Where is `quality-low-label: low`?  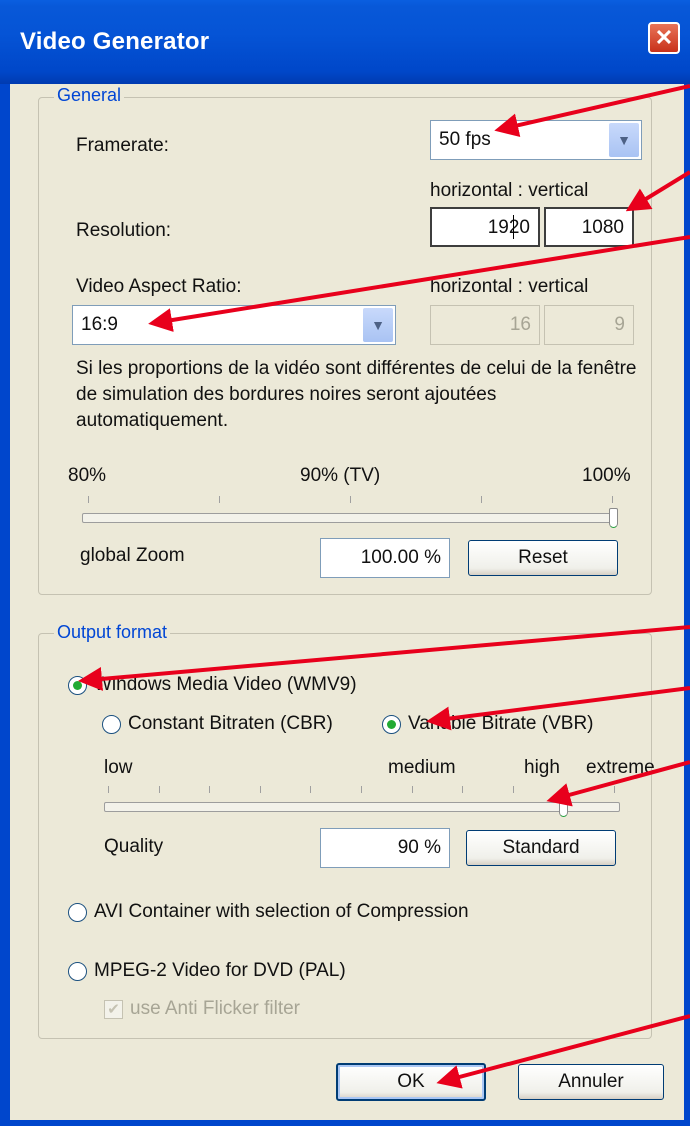
quality-low-label: low is located at coordinates (118, 767).